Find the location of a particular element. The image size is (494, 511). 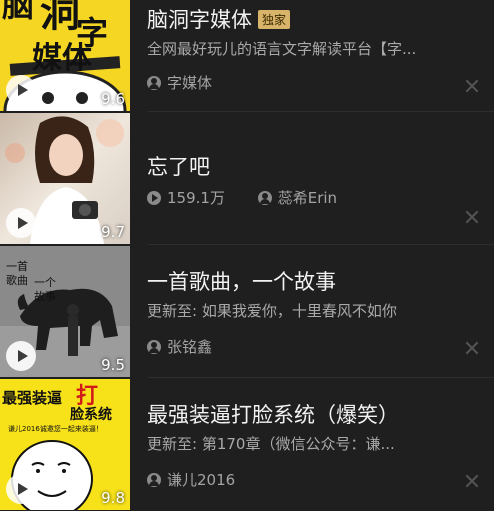

cover-text: 脑 is located at coordinates (18, 12).